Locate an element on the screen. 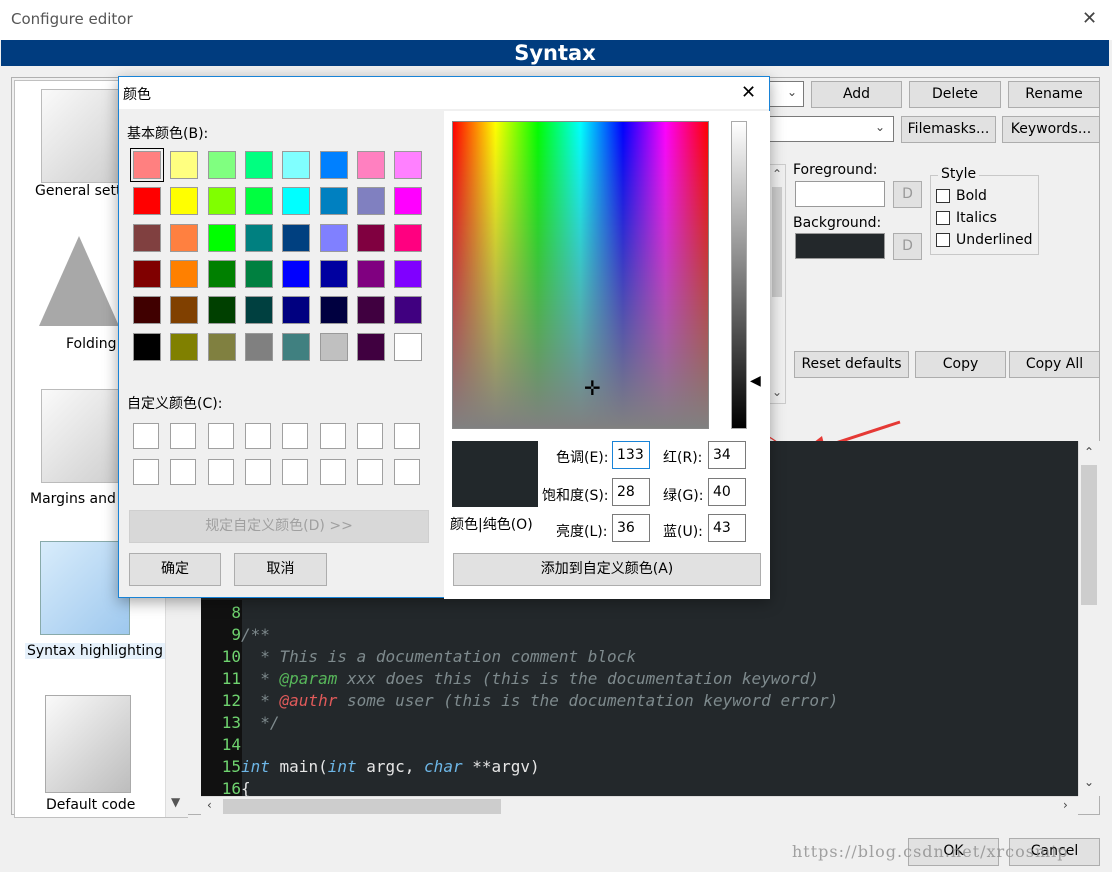 The width and height of the screenshot is (1112, 872). basic-colors-label: 基本颜色(B): is located at coordinates (168, 134).